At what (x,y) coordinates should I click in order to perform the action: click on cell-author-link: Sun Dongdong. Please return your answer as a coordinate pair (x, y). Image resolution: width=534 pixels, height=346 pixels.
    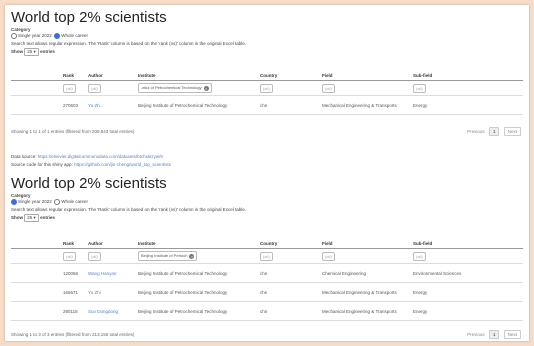
    Looking at the image, I should click on (111, 311).